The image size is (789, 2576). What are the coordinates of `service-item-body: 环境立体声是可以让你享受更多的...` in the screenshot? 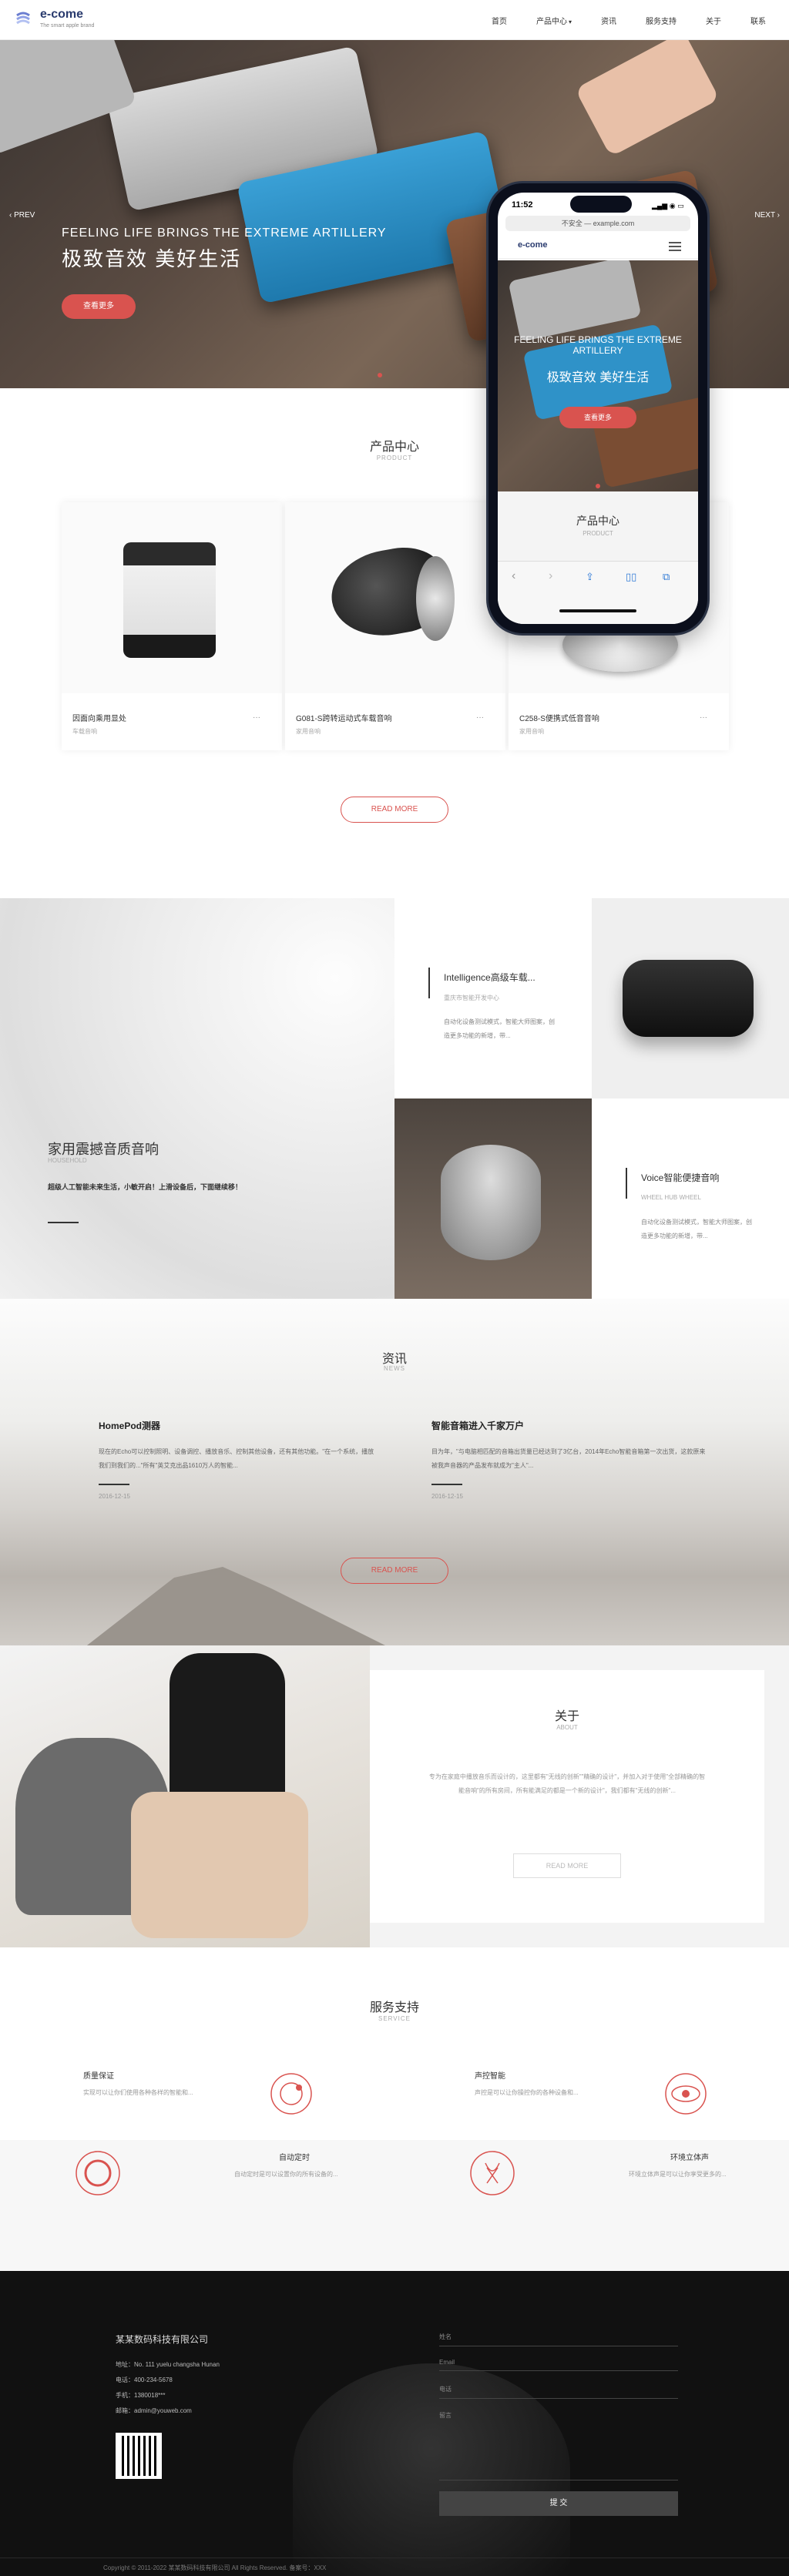 It's located at (678, 2174).